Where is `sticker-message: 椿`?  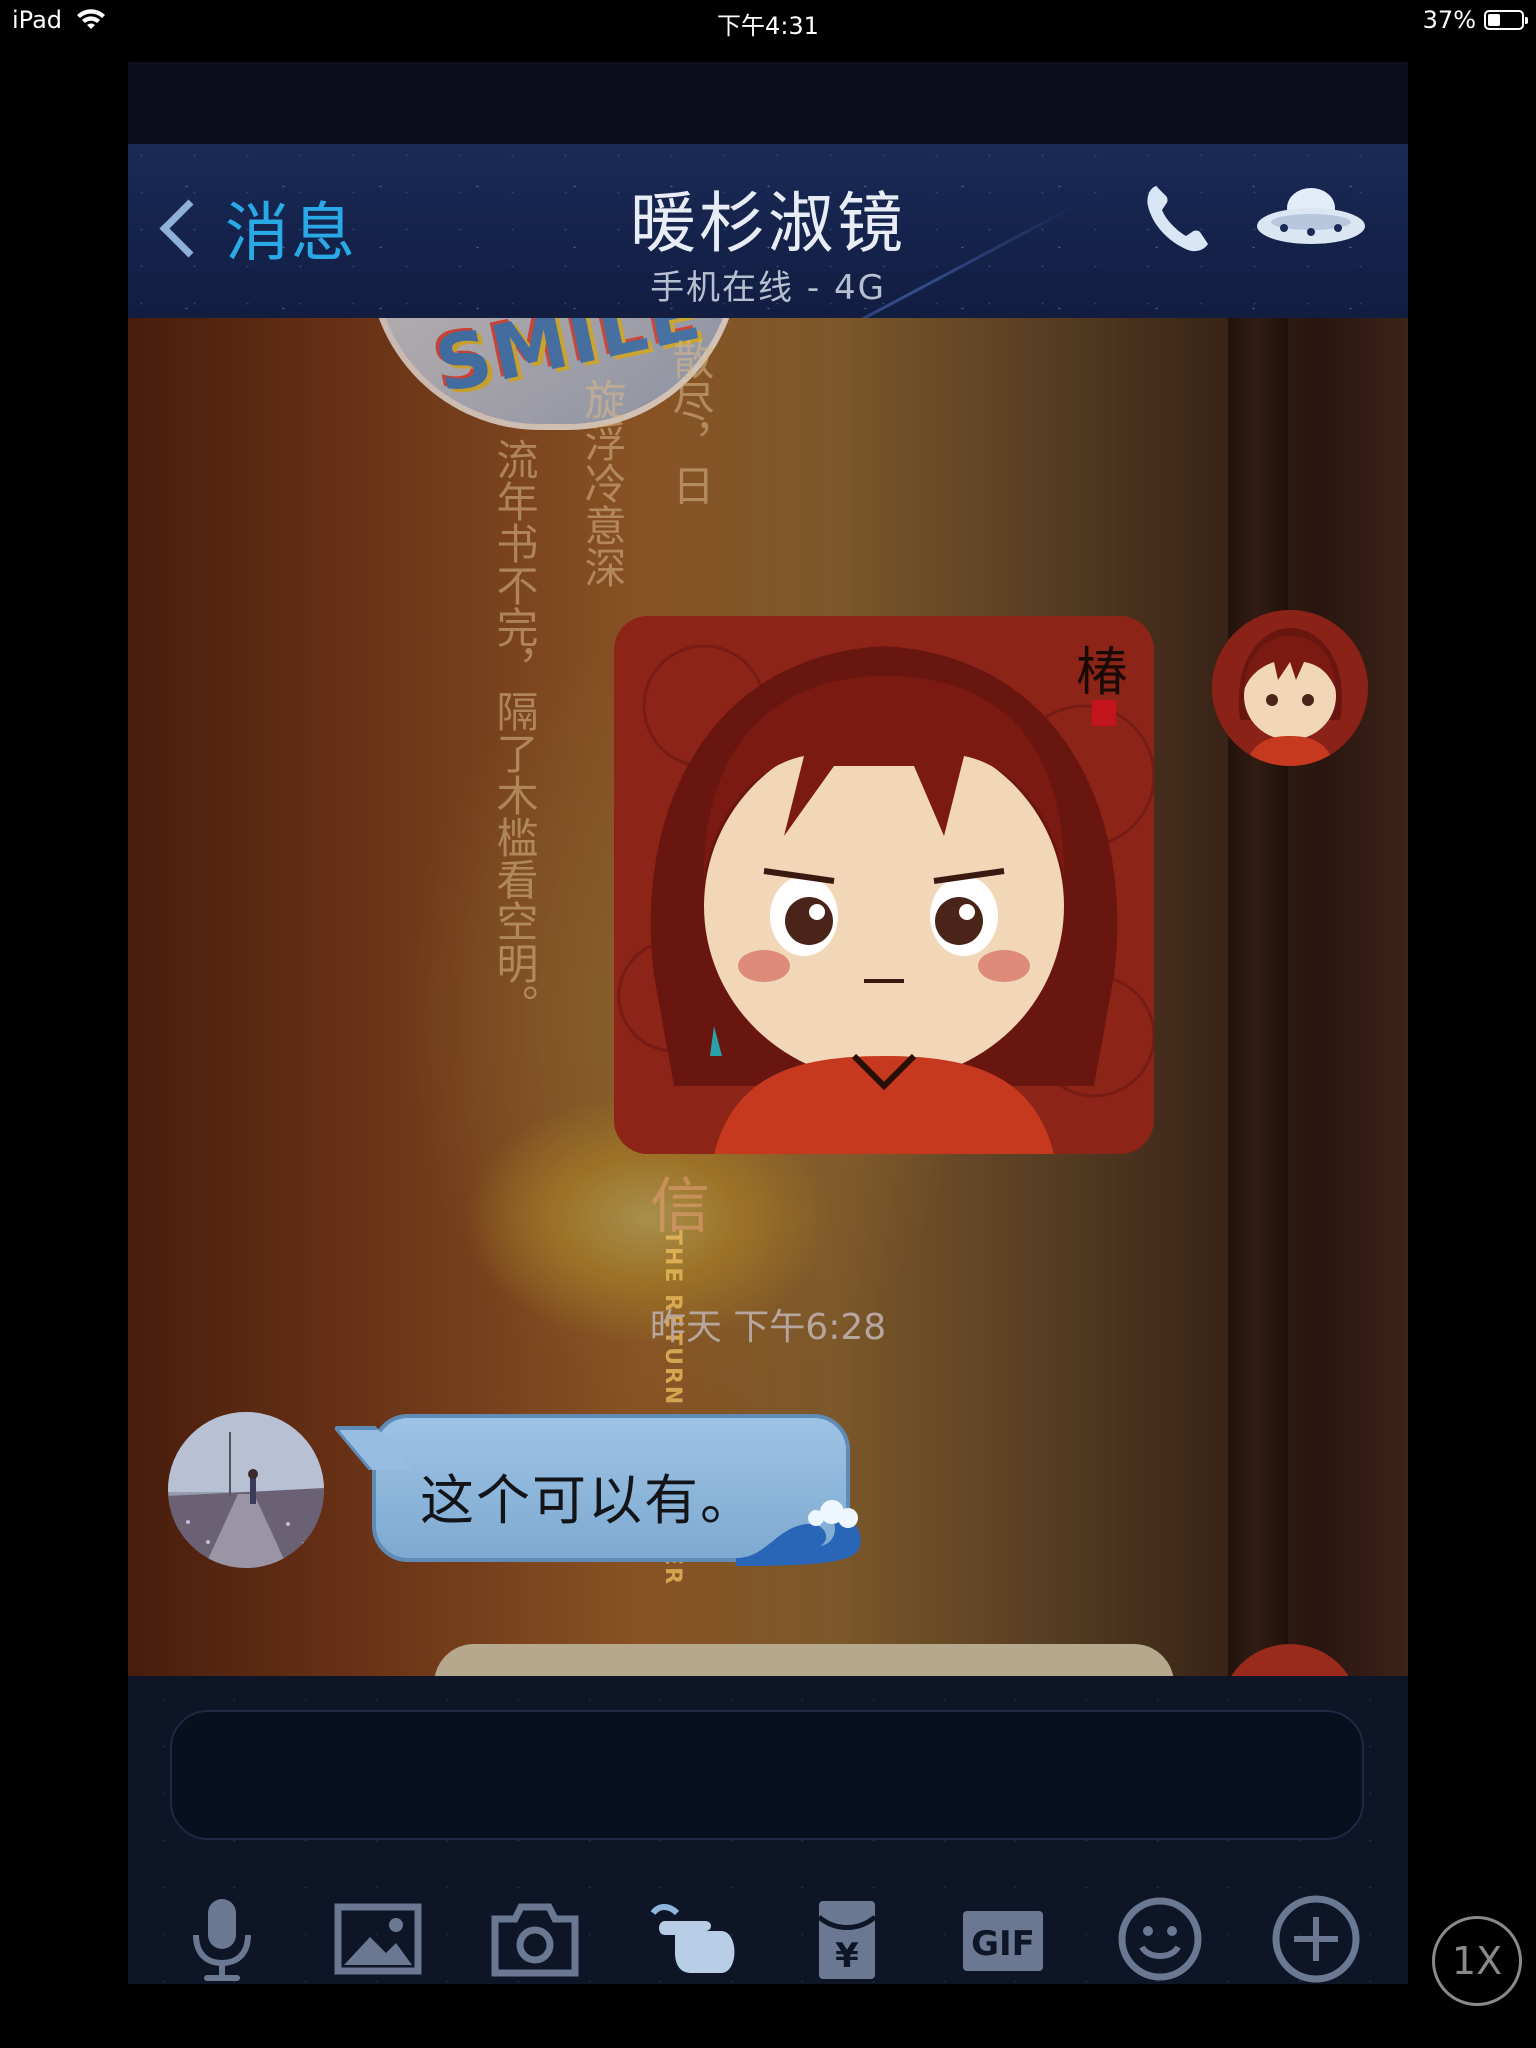 sticker-message: 椿 is located at coordinates (884, 885).